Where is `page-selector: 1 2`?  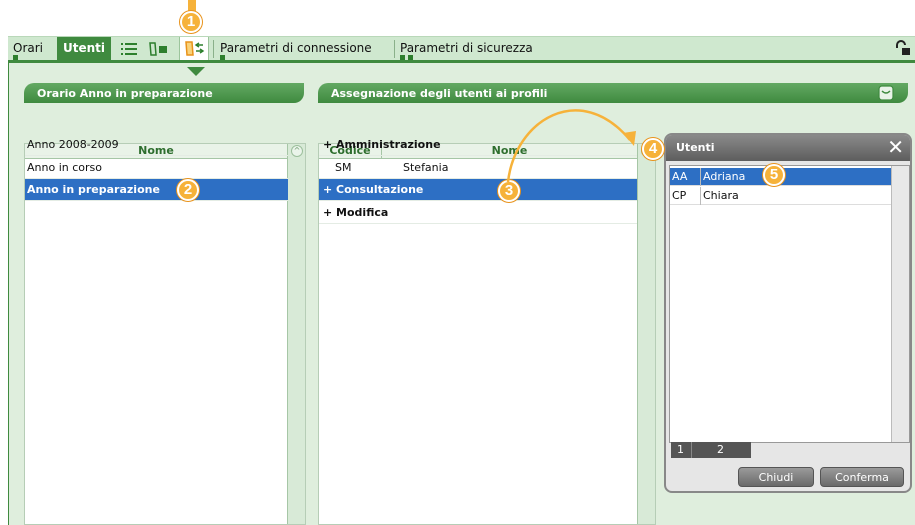
page-selector: 1 2 is located at coordinates (711, 450).